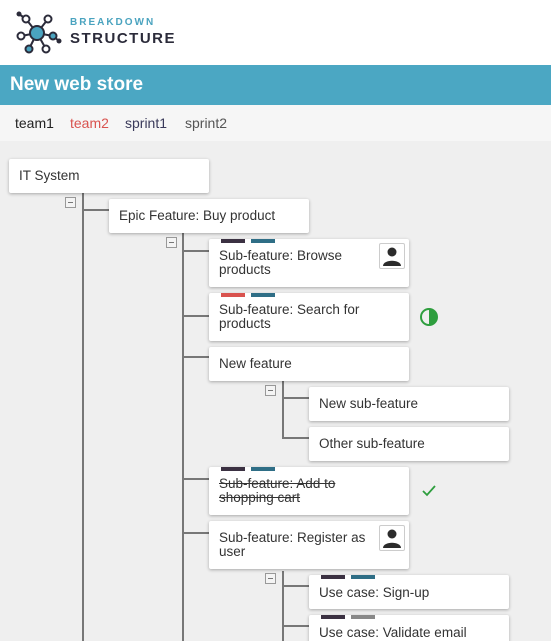 This screenshot has width=551, height=641. Describe the element at coordinates (233, 295) in the screenshot. I see `tag-bar-team2` at that location.